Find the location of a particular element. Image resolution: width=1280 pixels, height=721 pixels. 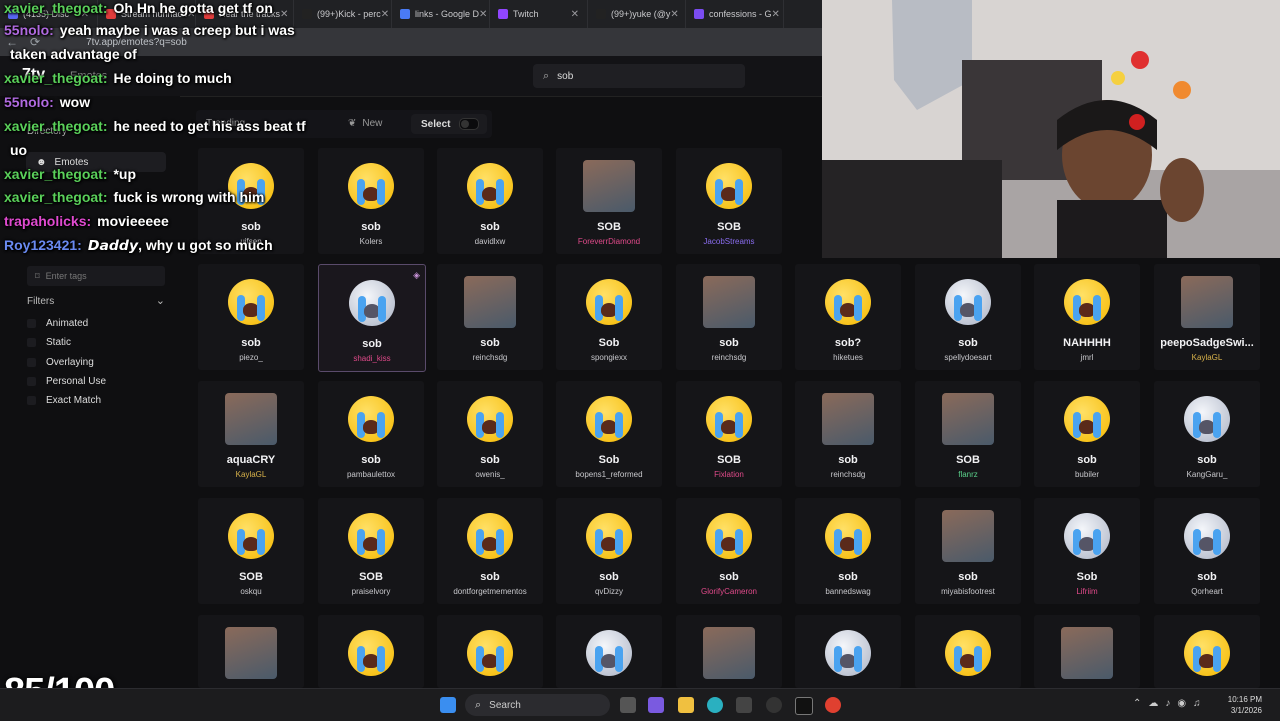

emote-card: sob pambaulettox is located at coordinates (371, 434).